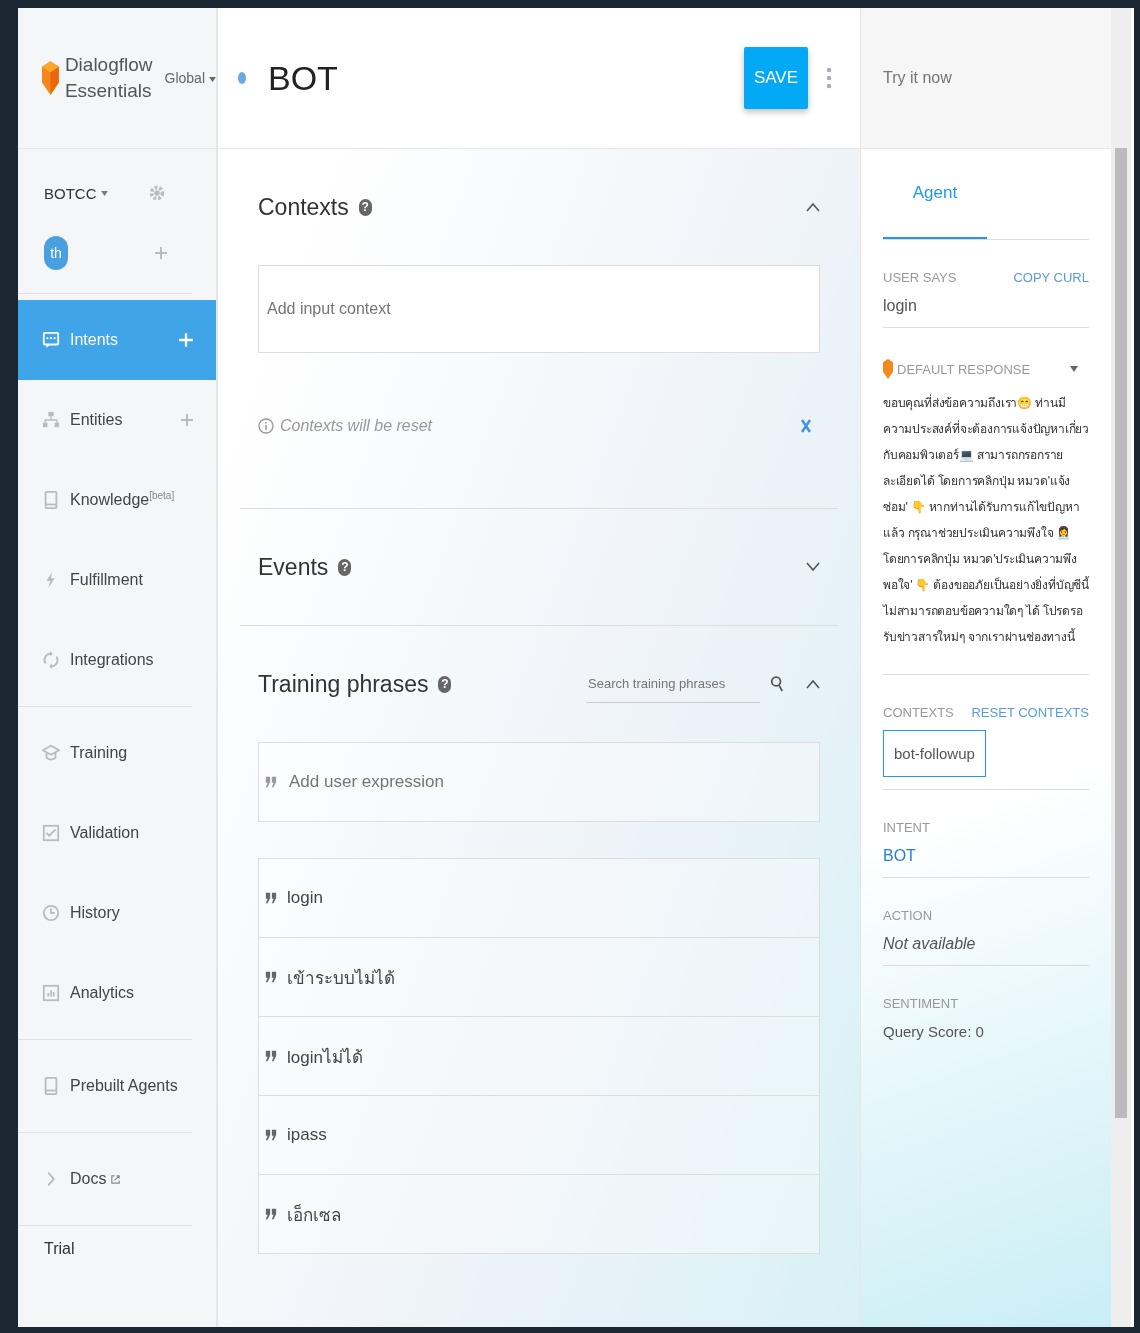 This screenshot has width=1140, height=1333. Describe the element at coordinates (76, 193) in the screenshot. I see `agent-dropdown: BOTCC` at that location.